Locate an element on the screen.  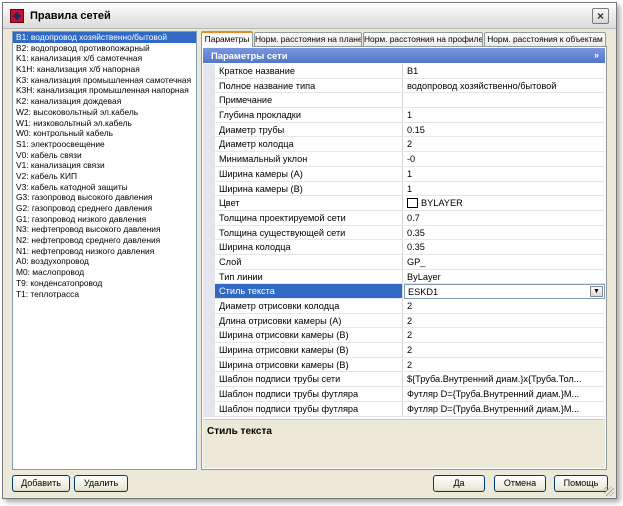
collapse-icon: » is located at coordinates (596, 55).